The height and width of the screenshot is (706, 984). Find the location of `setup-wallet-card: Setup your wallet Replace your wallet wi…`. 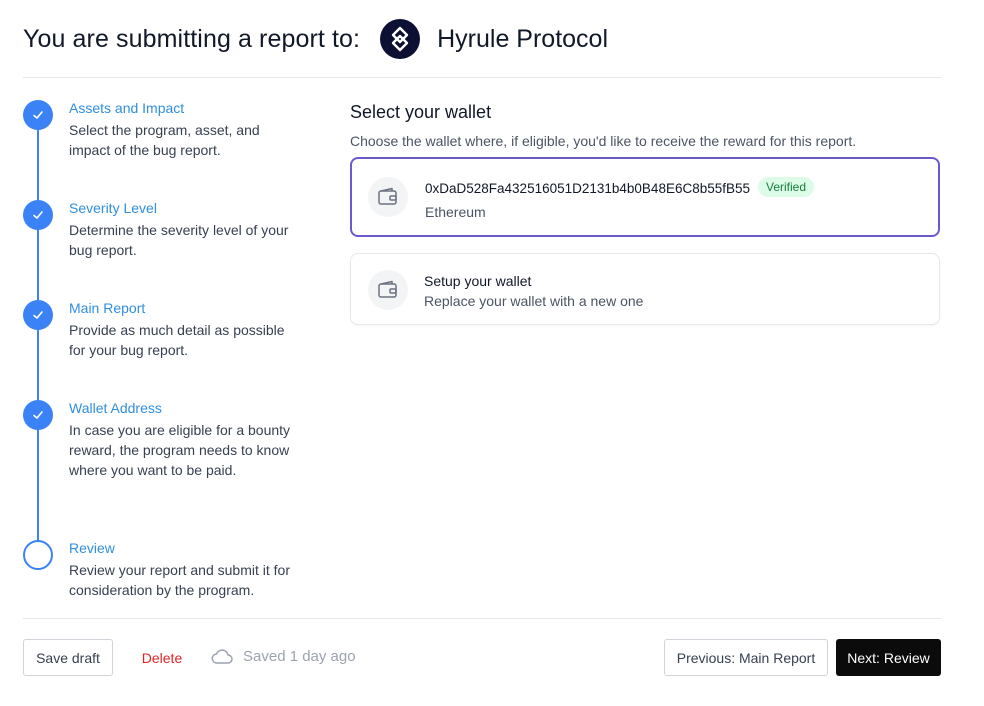

setup-wallet-card: Setup your wallet Replace your wallet wi… is located at coordinates (645, 289).